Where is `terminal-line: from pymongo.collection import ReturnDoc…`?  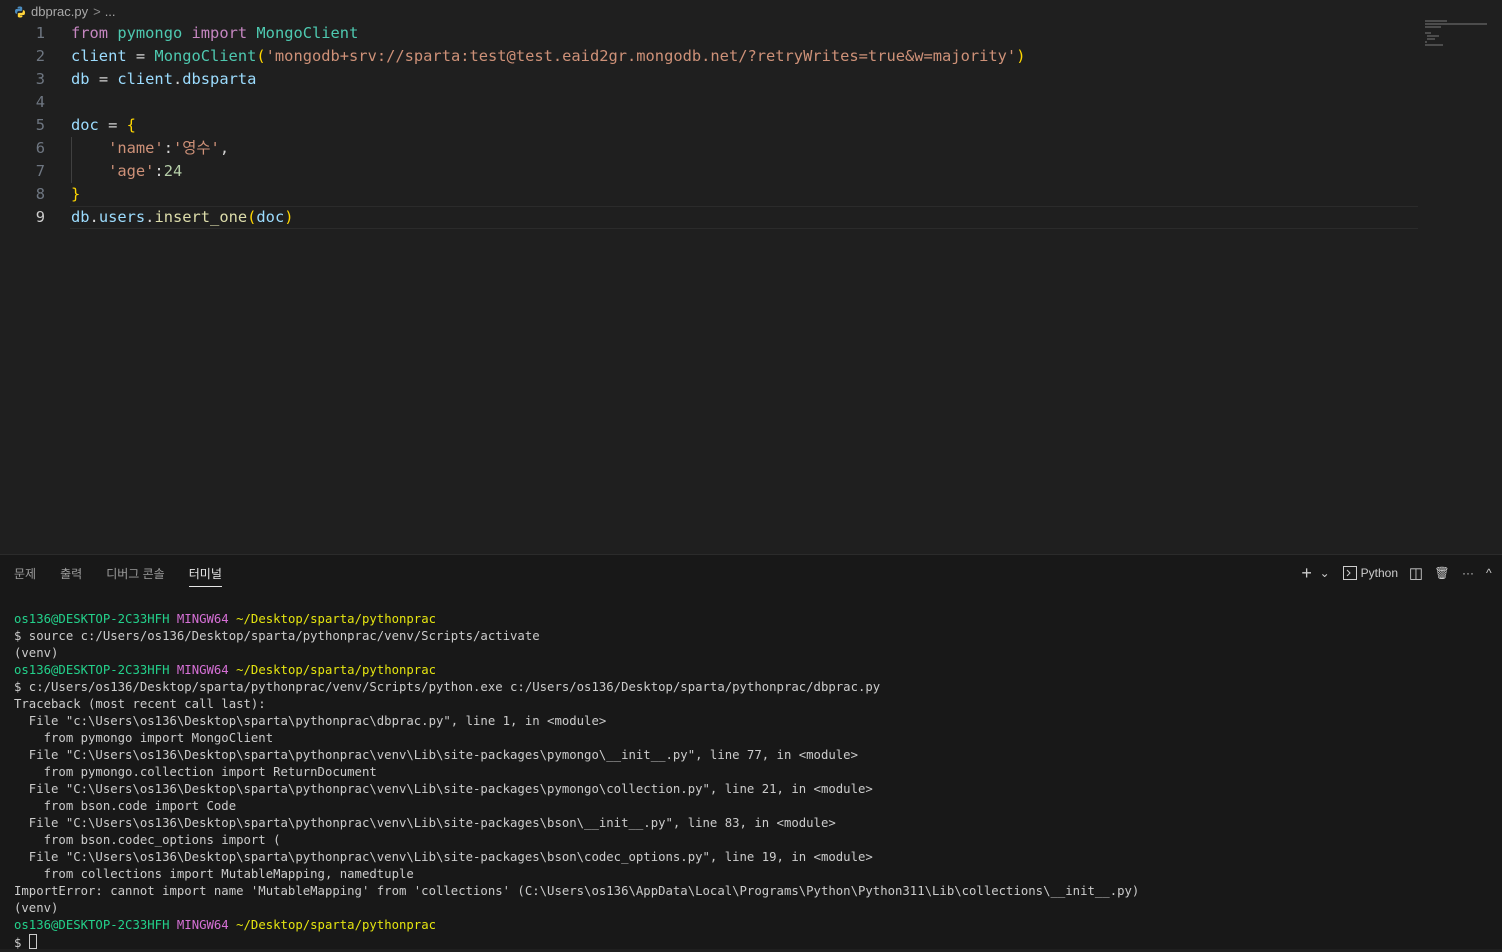 terminal-line: from pymongo.collection import ReturnDoc… is located at coordinates (753, 772).